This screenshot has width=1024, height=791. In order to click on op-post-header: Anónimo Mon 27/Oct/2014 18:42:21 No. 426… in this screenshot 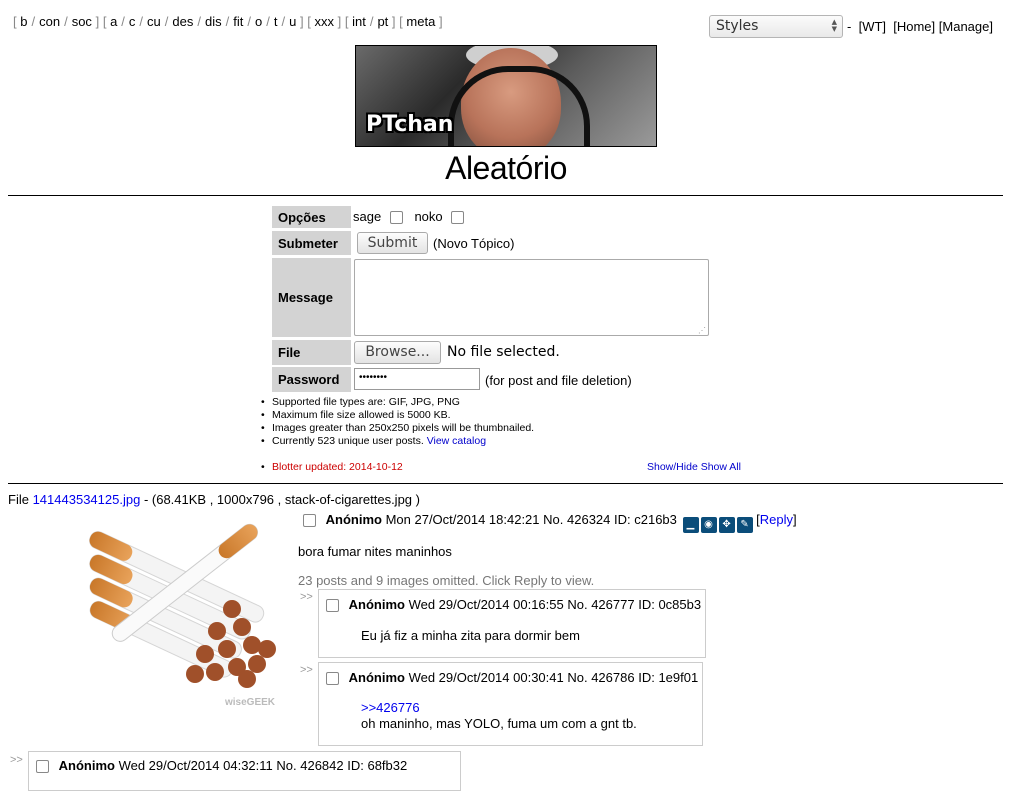, I will do `click(550, 522)`.